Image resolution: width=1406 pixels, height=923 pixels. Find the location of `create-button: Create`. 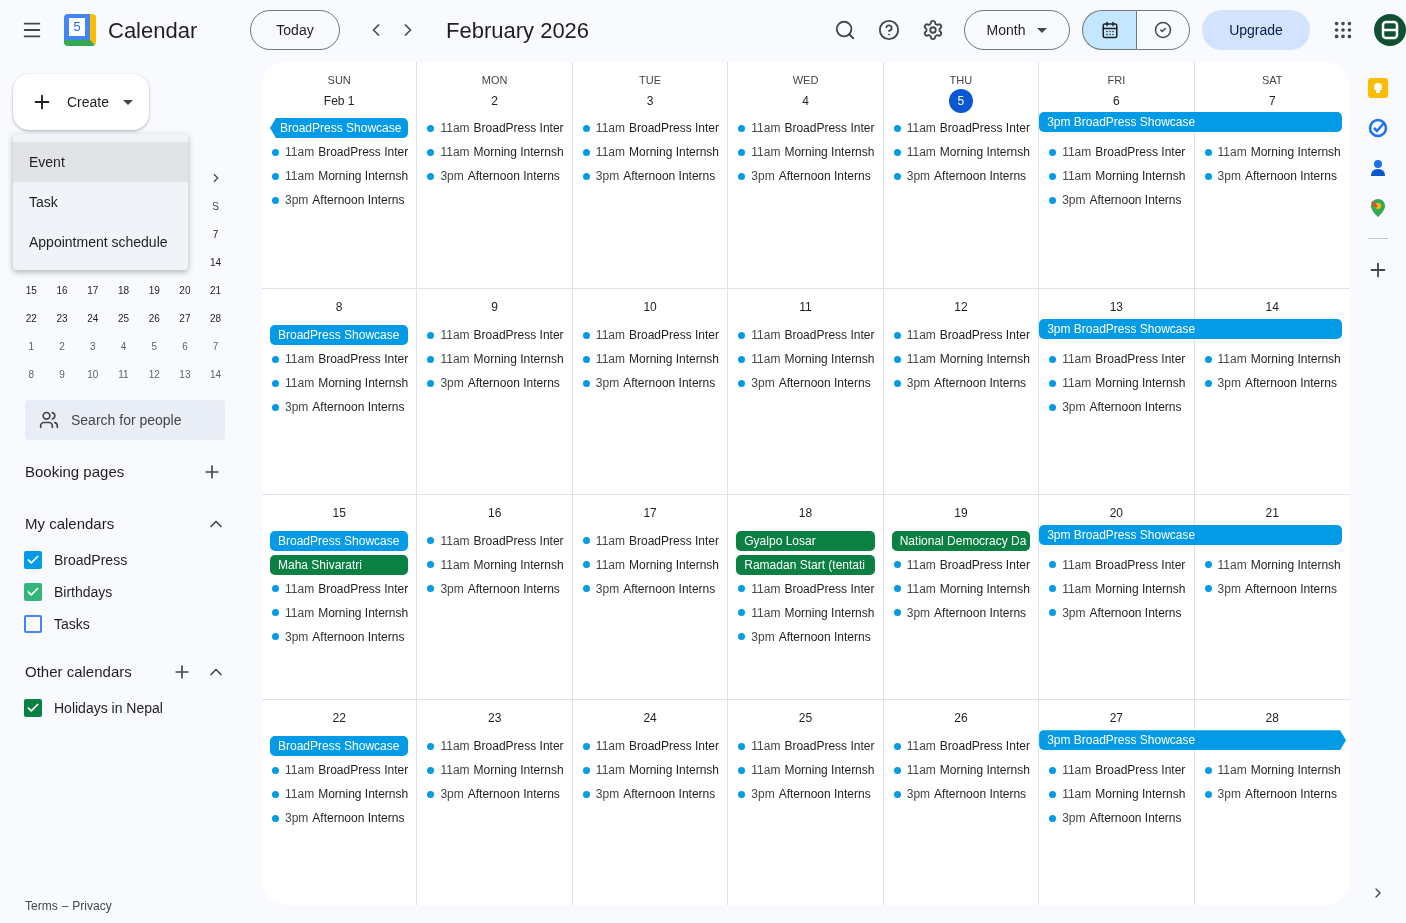

create-button: Create is located at coordinates (81, 102).